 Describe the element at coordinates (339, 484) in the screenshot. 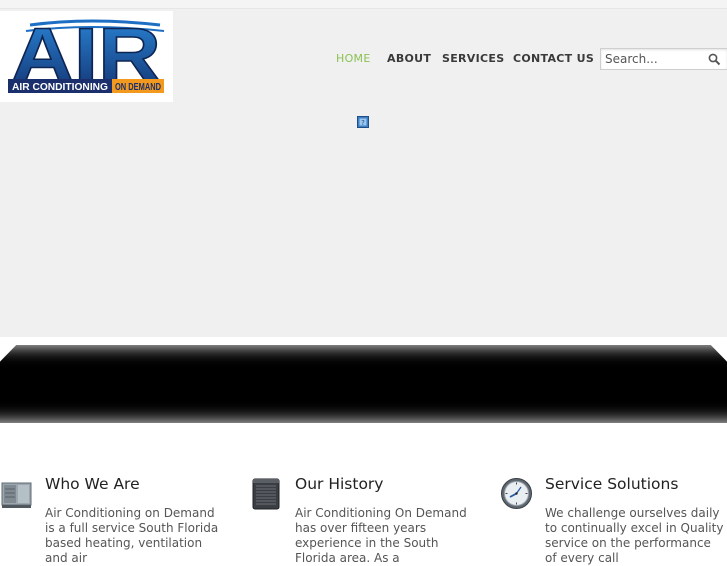

I see `feature-title: Our History` at that location.